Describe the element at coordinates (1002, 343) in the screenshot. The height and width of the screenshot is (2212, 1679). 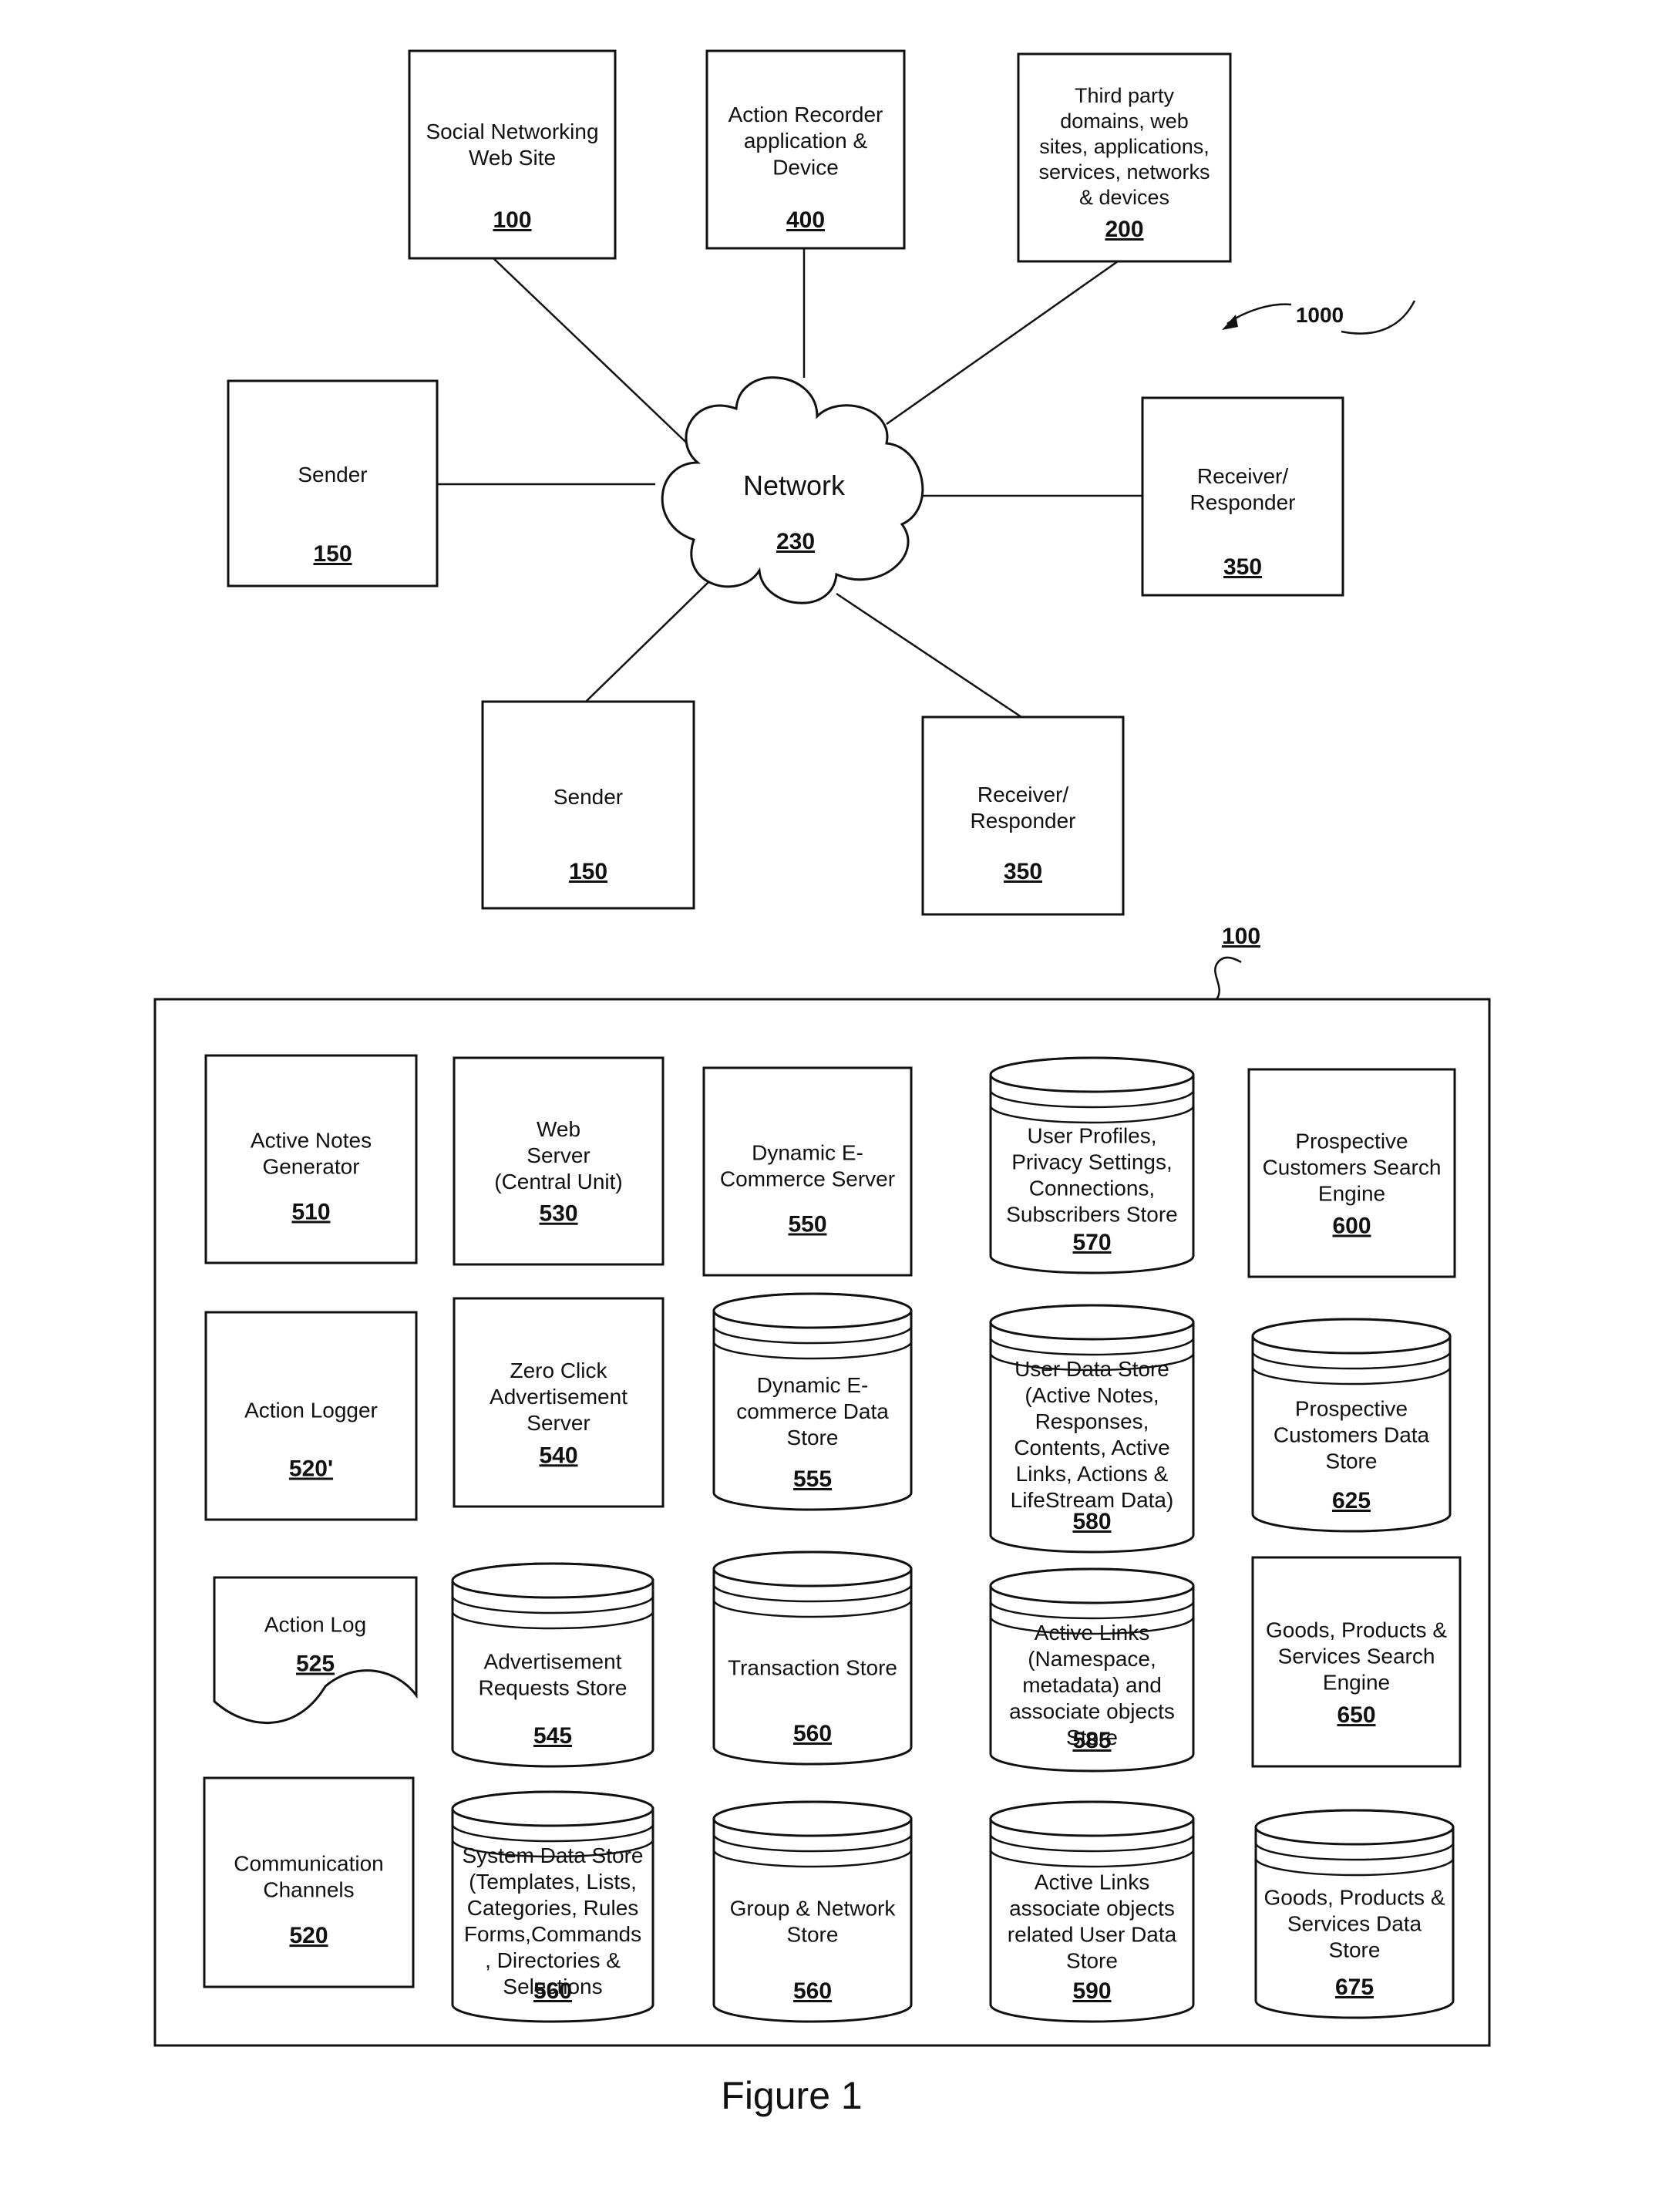
I see `link-thirdparty` at that location.